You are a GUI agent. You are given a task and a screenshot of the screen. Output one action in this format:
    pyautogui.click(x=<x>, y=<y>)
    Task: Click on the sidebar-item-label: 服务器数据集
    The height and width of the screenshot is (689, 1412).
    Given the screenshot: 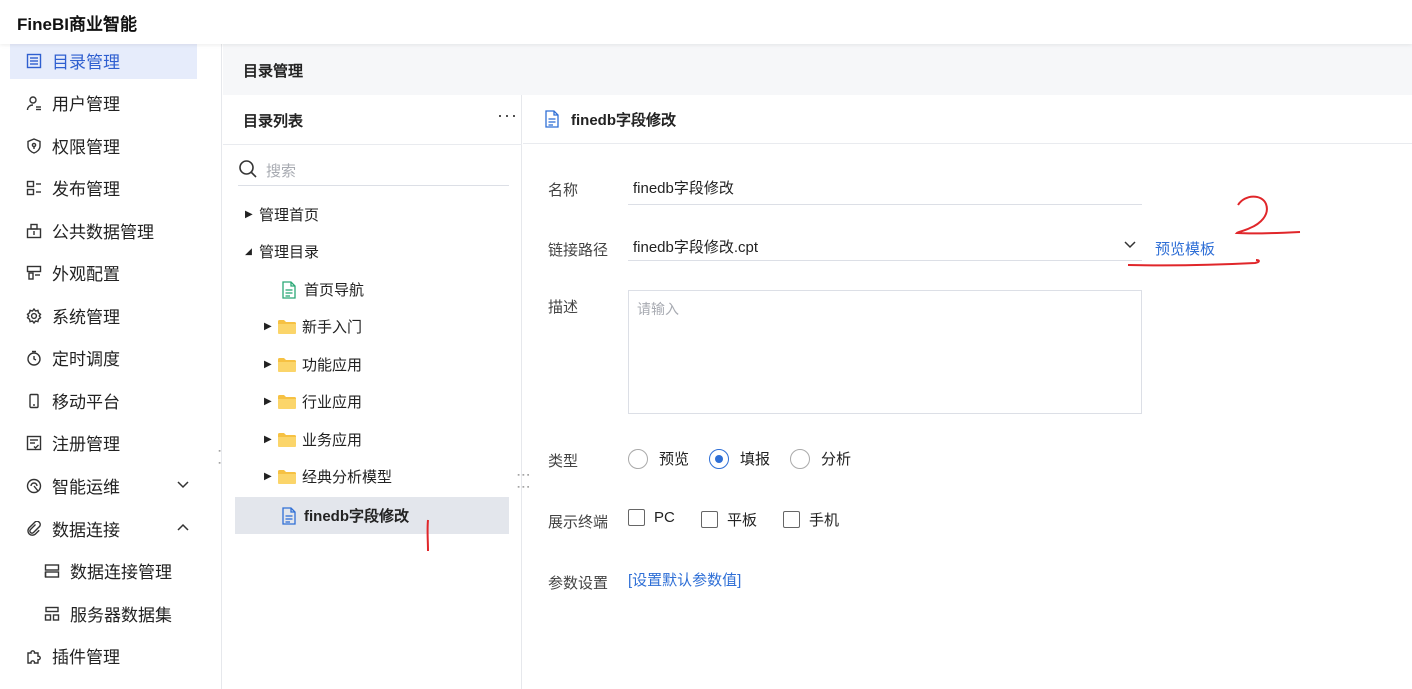 What is the action you would take?
    pyautogui.click(x=121, y=615)
    